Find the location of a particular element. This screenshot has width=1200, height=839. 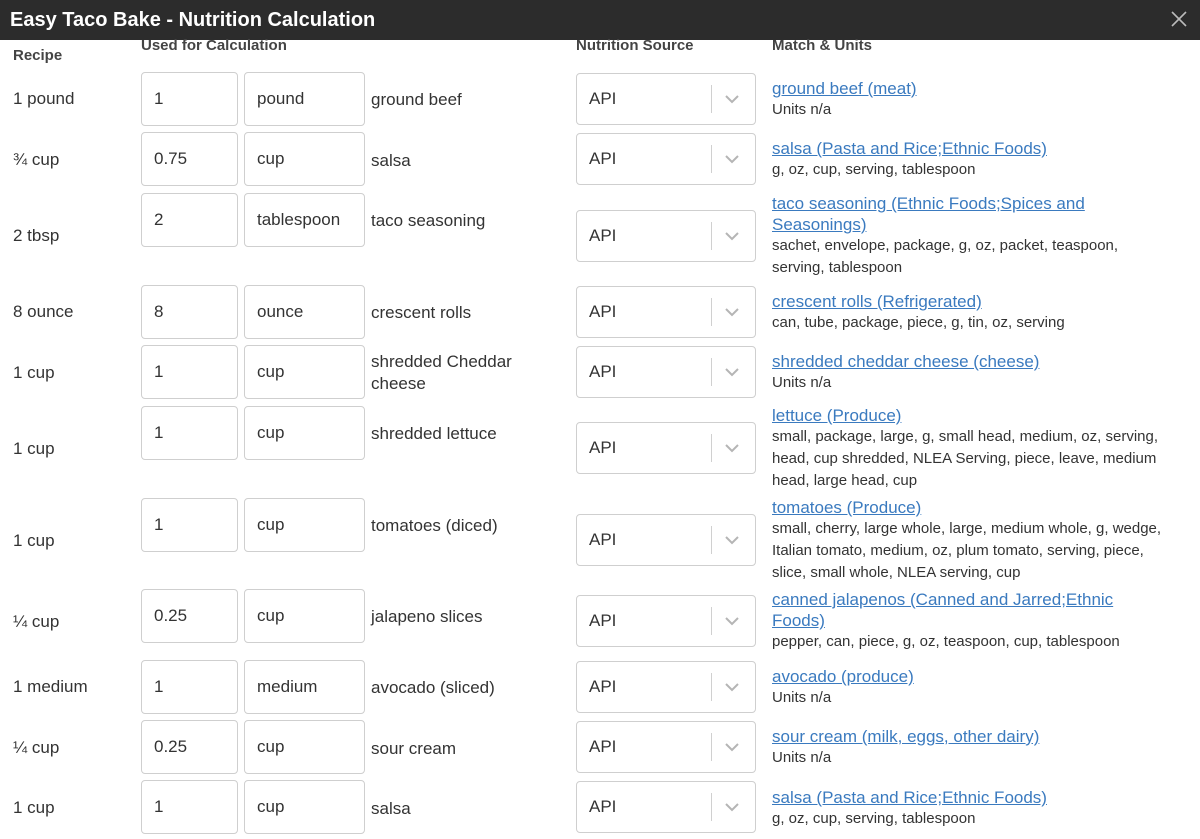

match-link: lettuce (Produce) is located at coordinates (972, 415).